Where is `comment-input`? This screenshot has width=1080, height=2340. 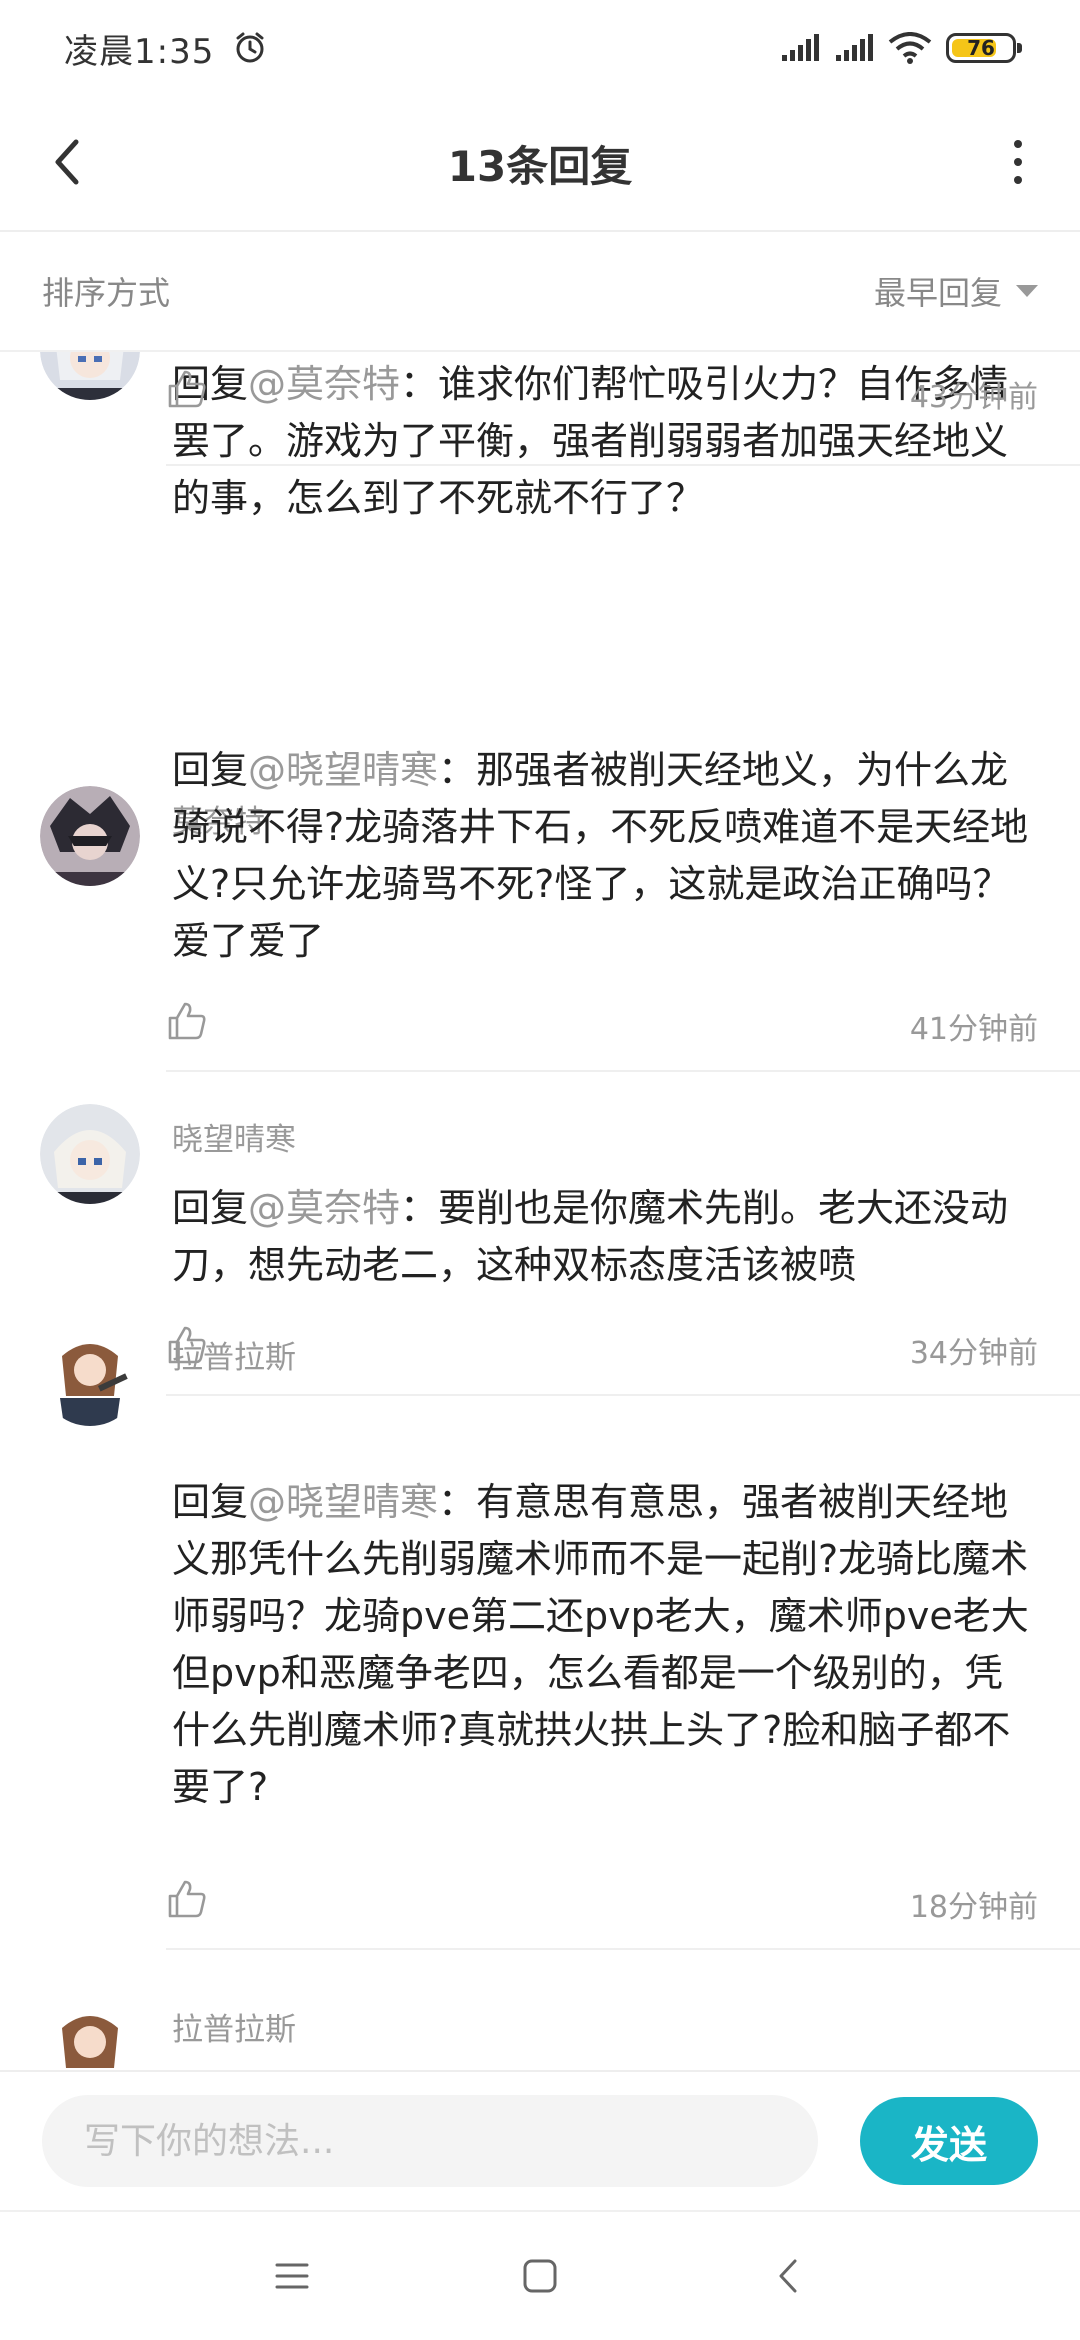
comment-input is located at coordinates (430, 2141).